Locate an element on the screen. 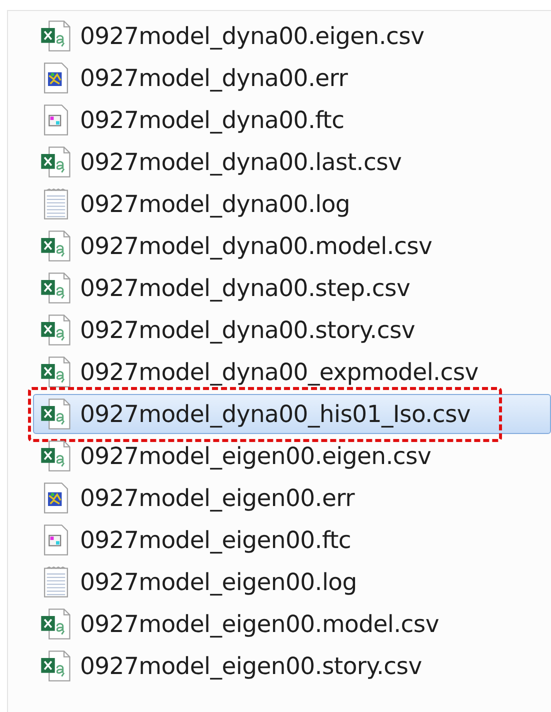 This screenshot has width=551, height=712. file-item: 0927model_dyna00.story.csv is located at coordinates (292, 330).